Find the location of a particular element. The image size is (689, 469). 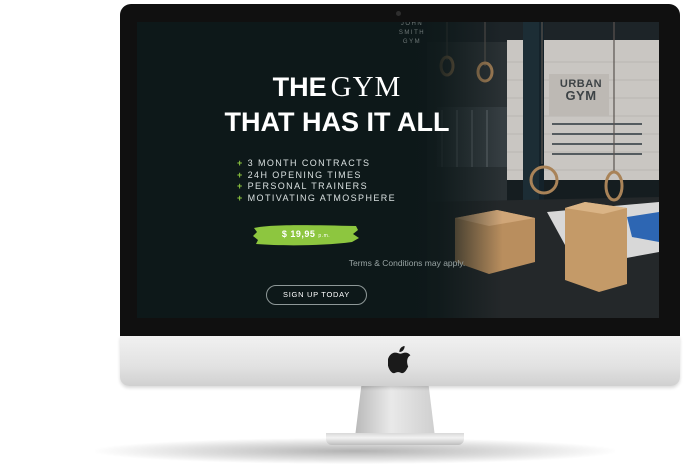

wall-sign: URBAN GYM is located at coordinates (581, 90).